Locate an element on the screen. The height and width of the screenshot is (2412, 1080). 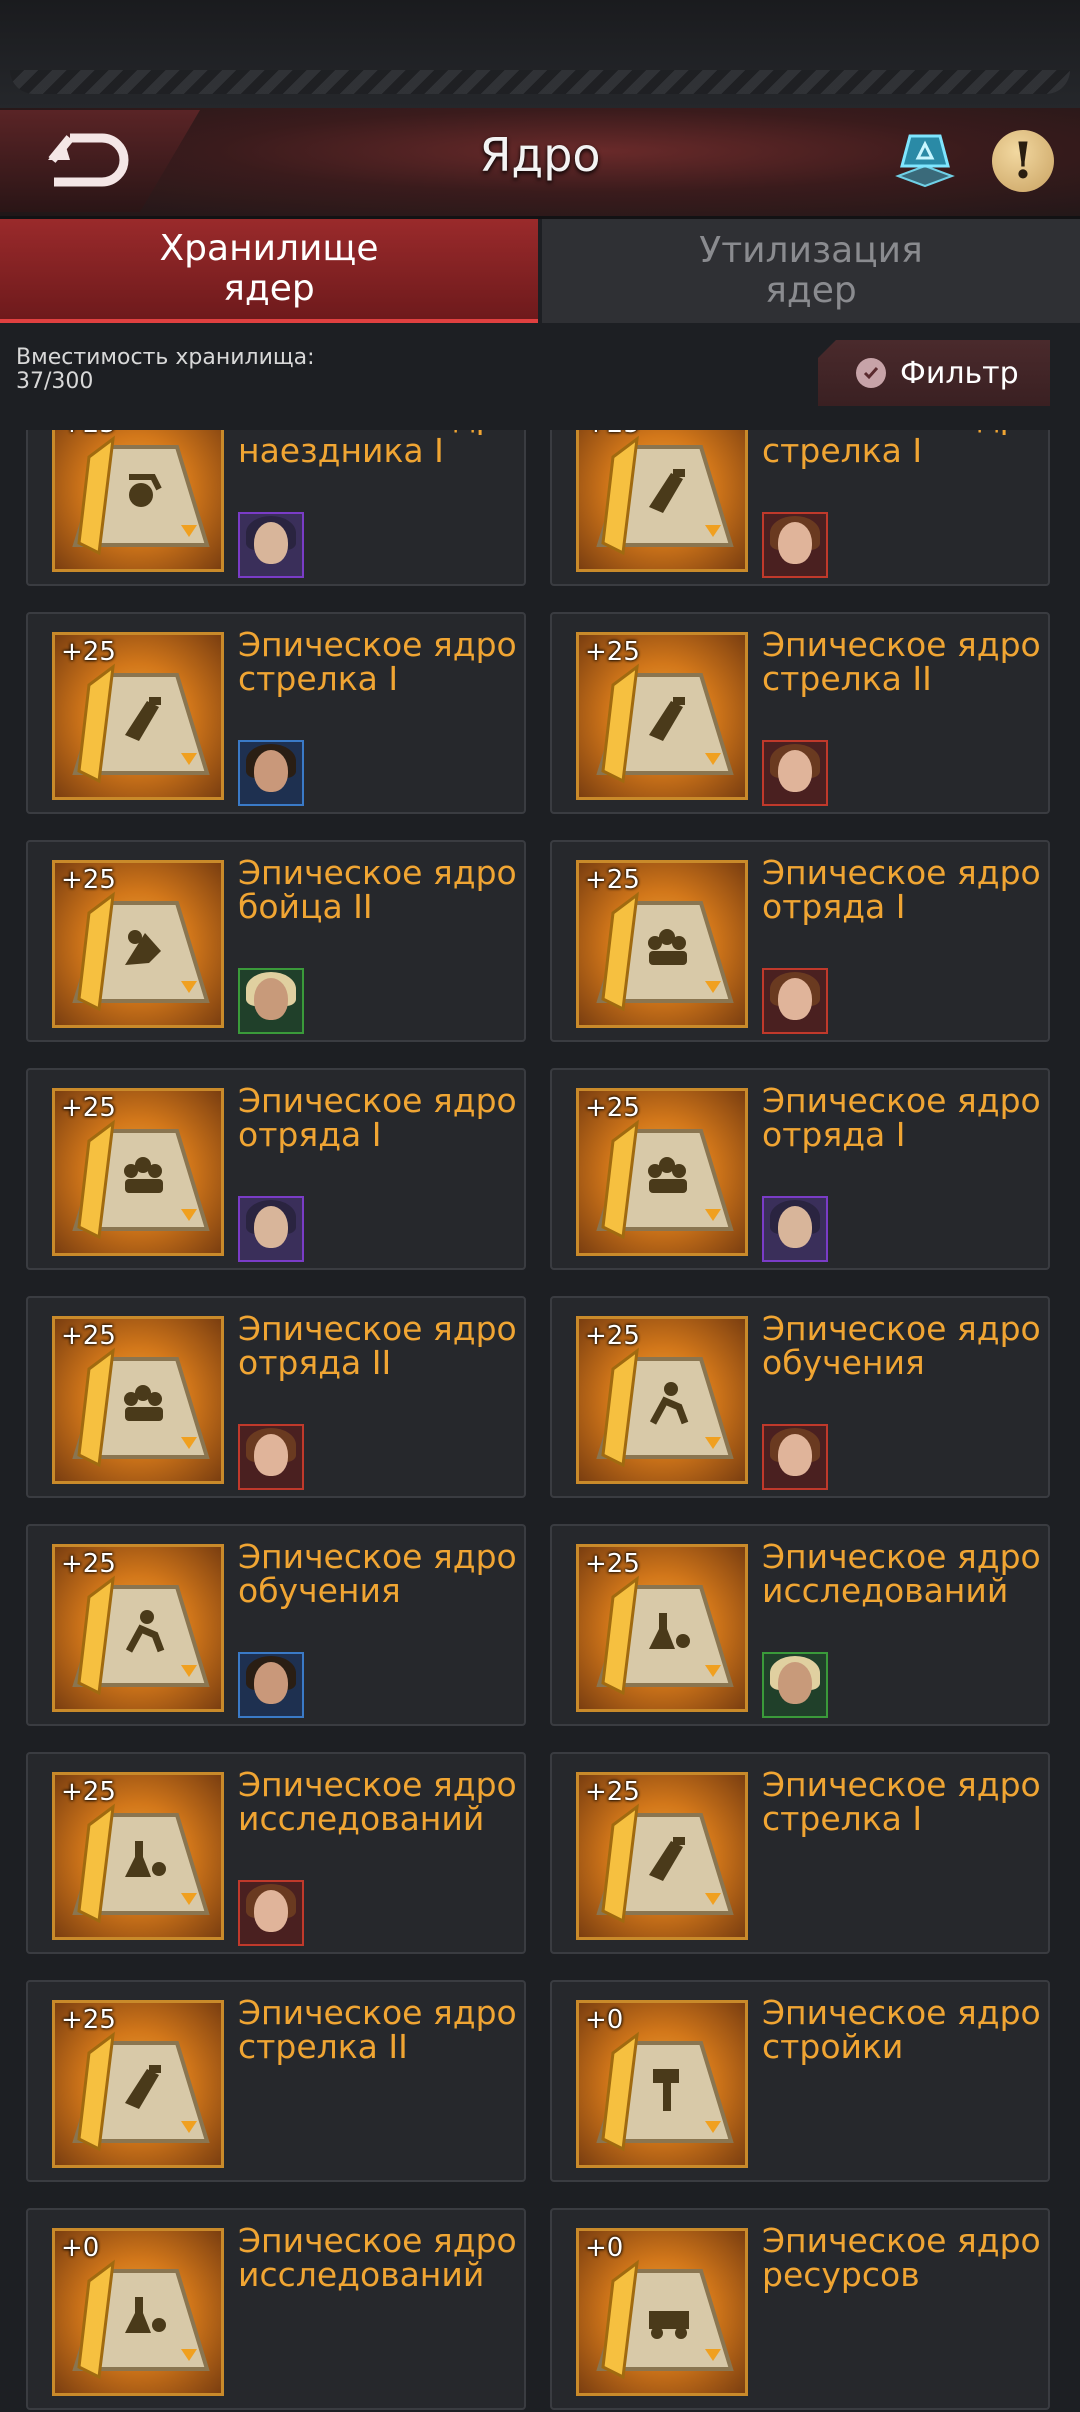
tab-bar: Хранилище ядер Утилизация ядер is located at coordinates (540, 271).